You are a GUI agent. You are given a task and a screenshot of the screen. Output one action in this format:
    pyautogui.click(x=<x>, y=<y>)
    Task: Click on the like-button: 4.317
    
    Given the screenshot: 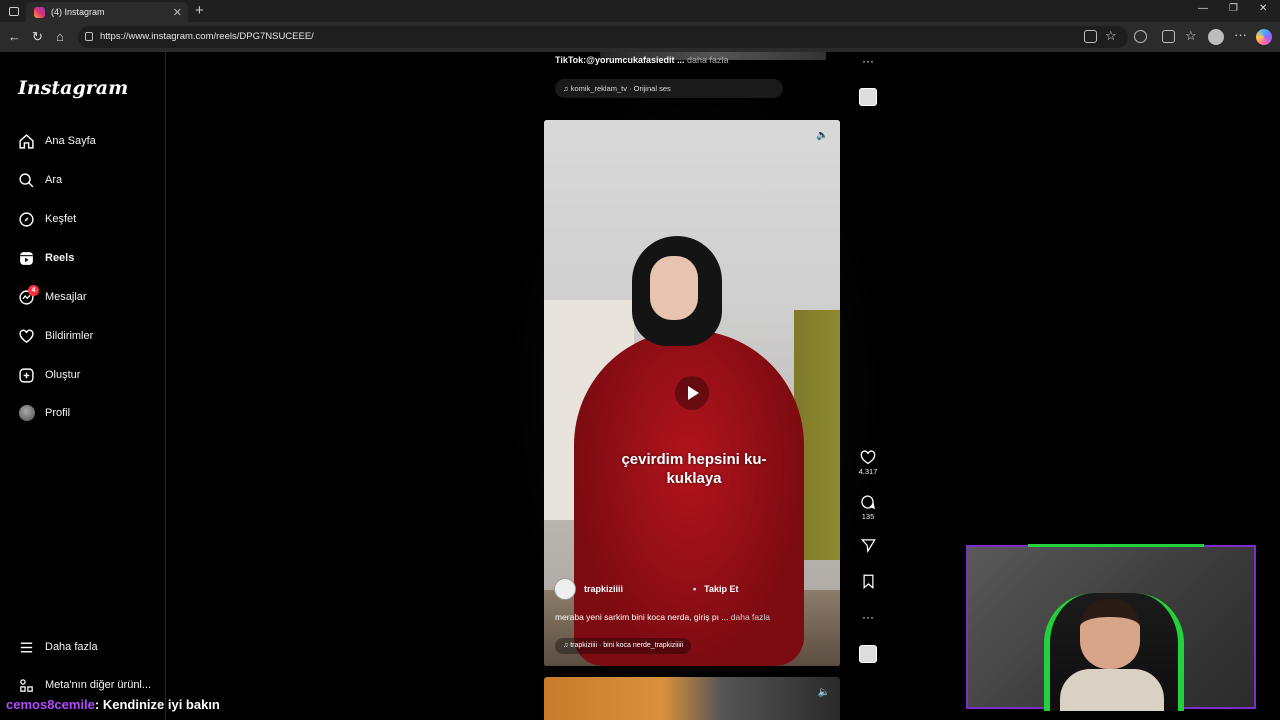 What is the action you would take?
    pyautogui.click(x=868, y=463)
    